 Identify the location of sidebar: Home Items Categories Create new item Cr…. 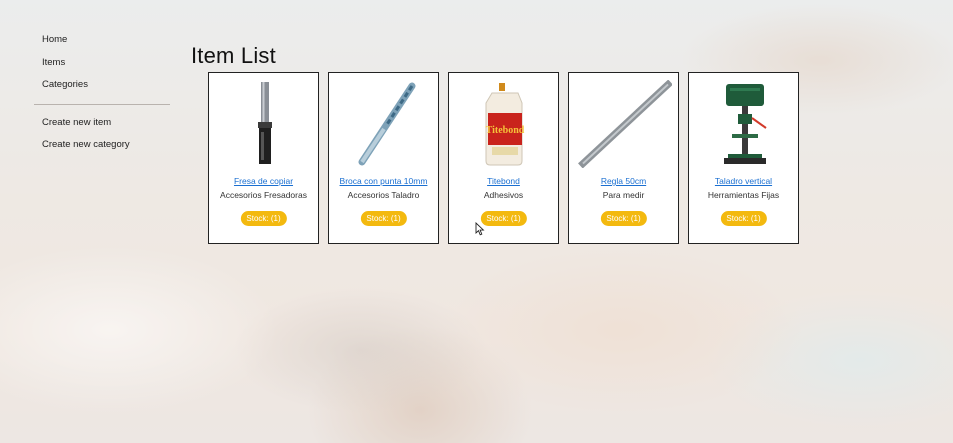
(102, 94).